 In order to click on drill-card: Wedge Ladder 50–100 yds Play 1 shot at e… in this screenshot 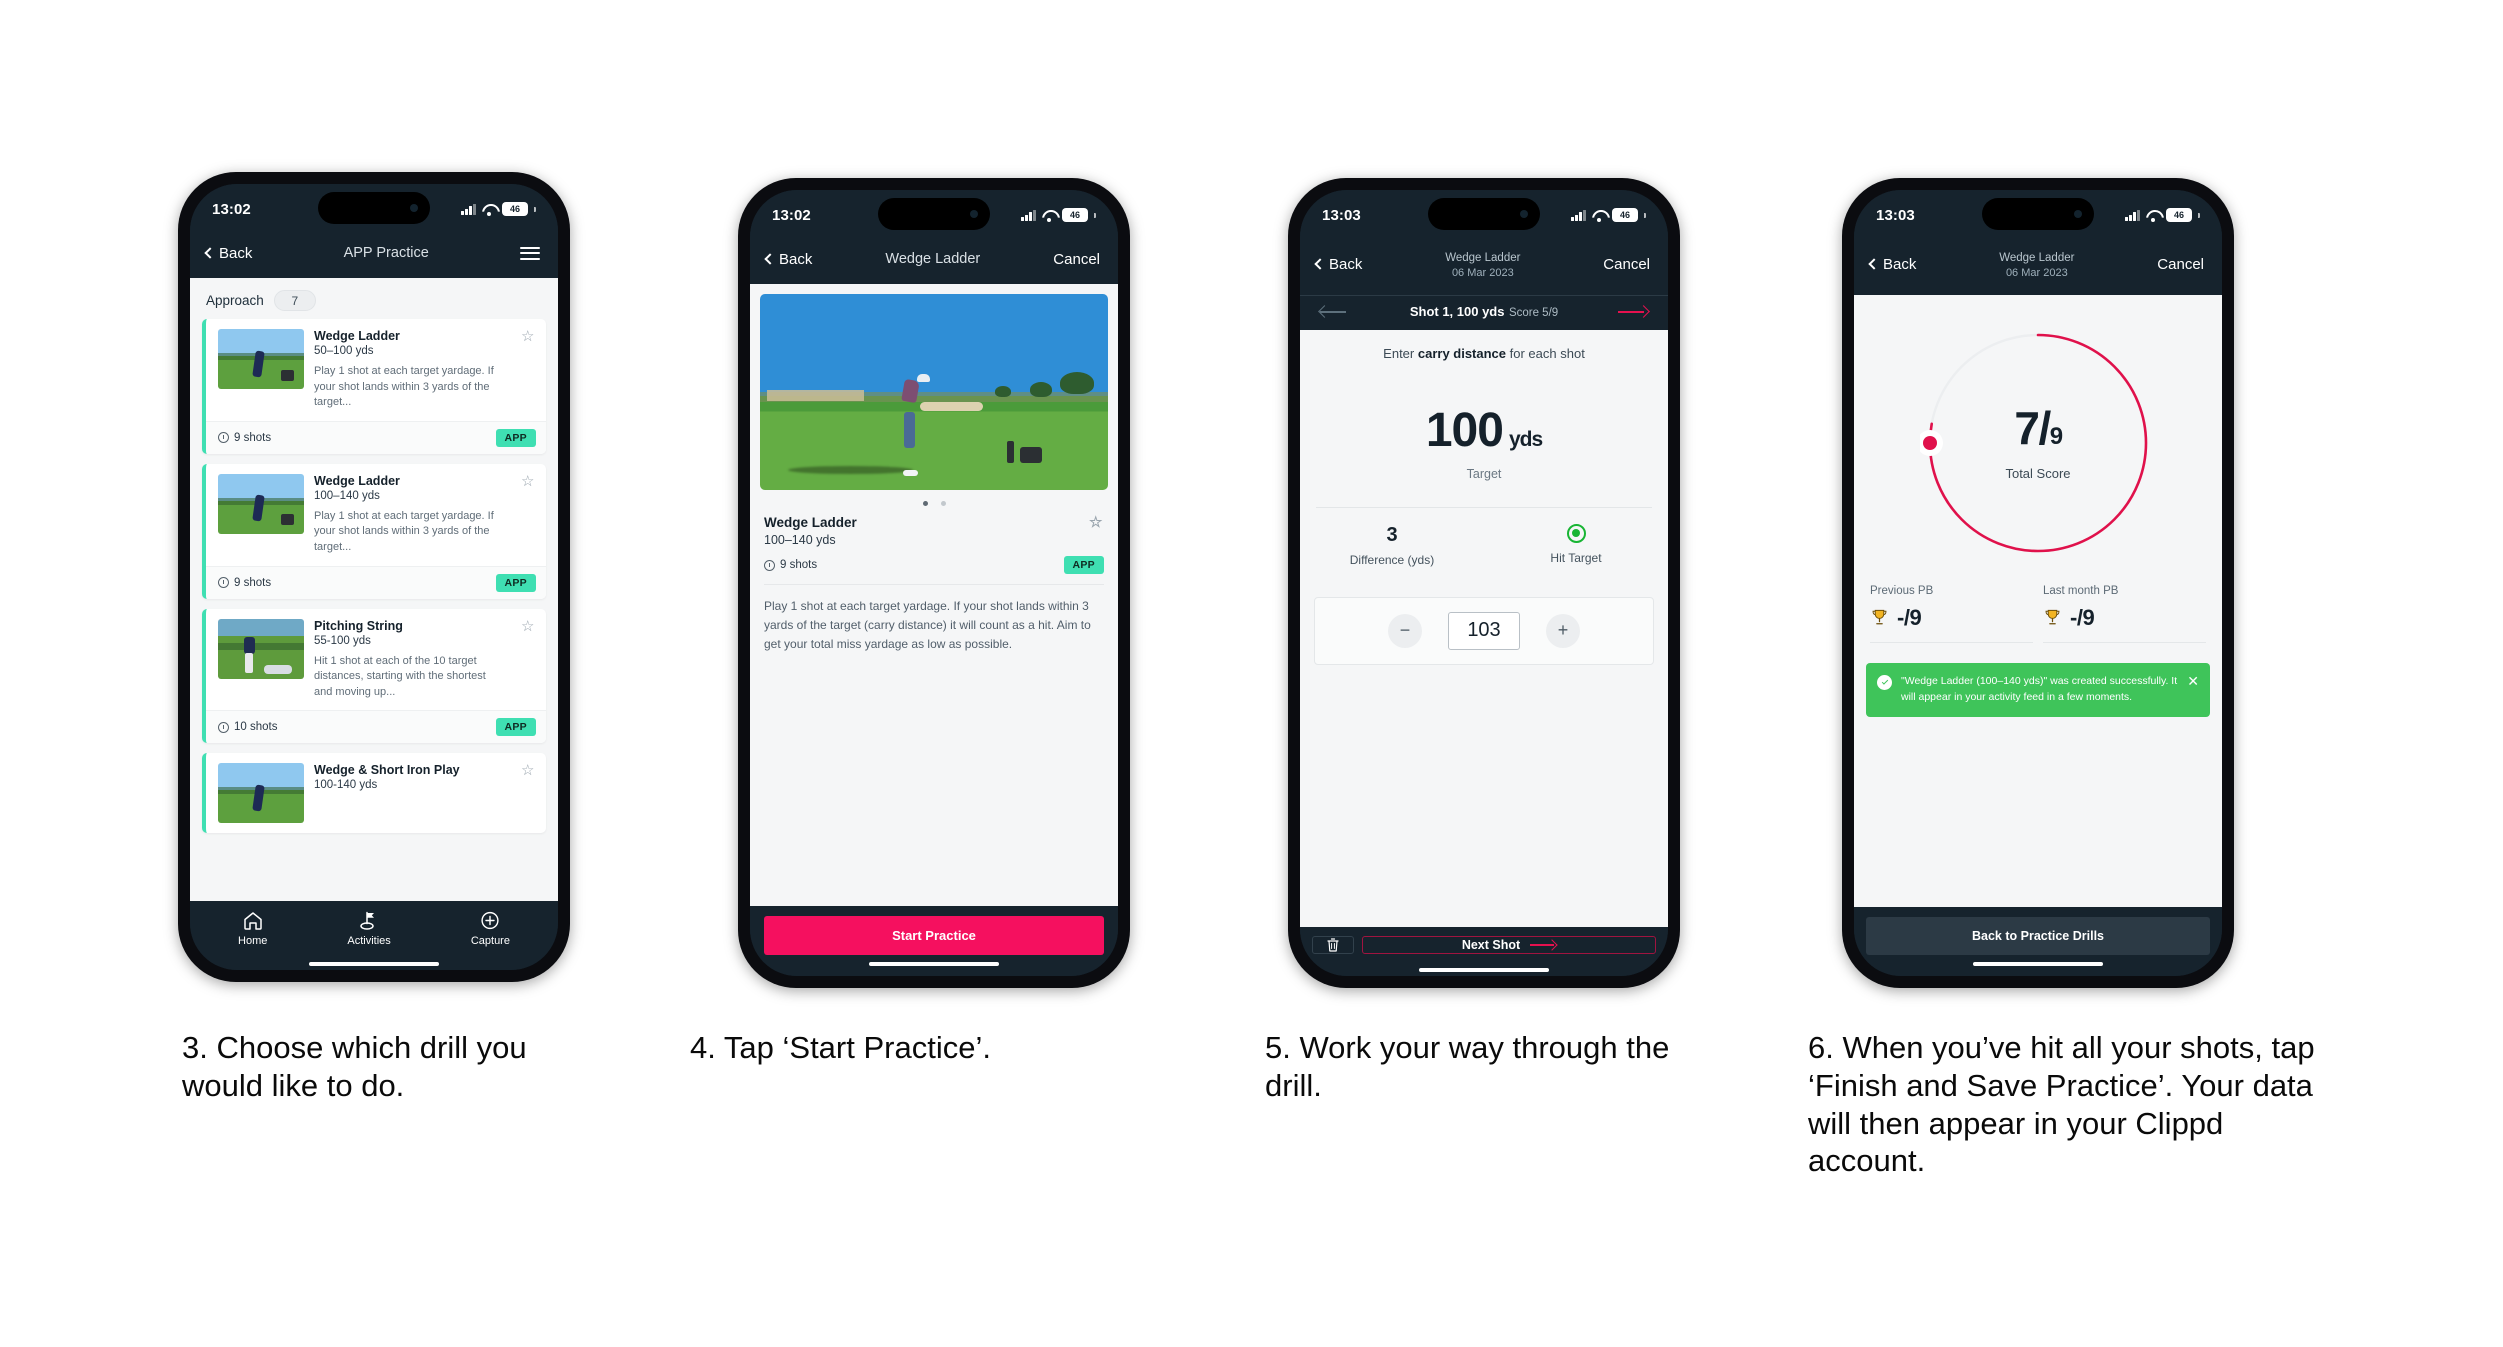, I will do `click(374, 386)`.